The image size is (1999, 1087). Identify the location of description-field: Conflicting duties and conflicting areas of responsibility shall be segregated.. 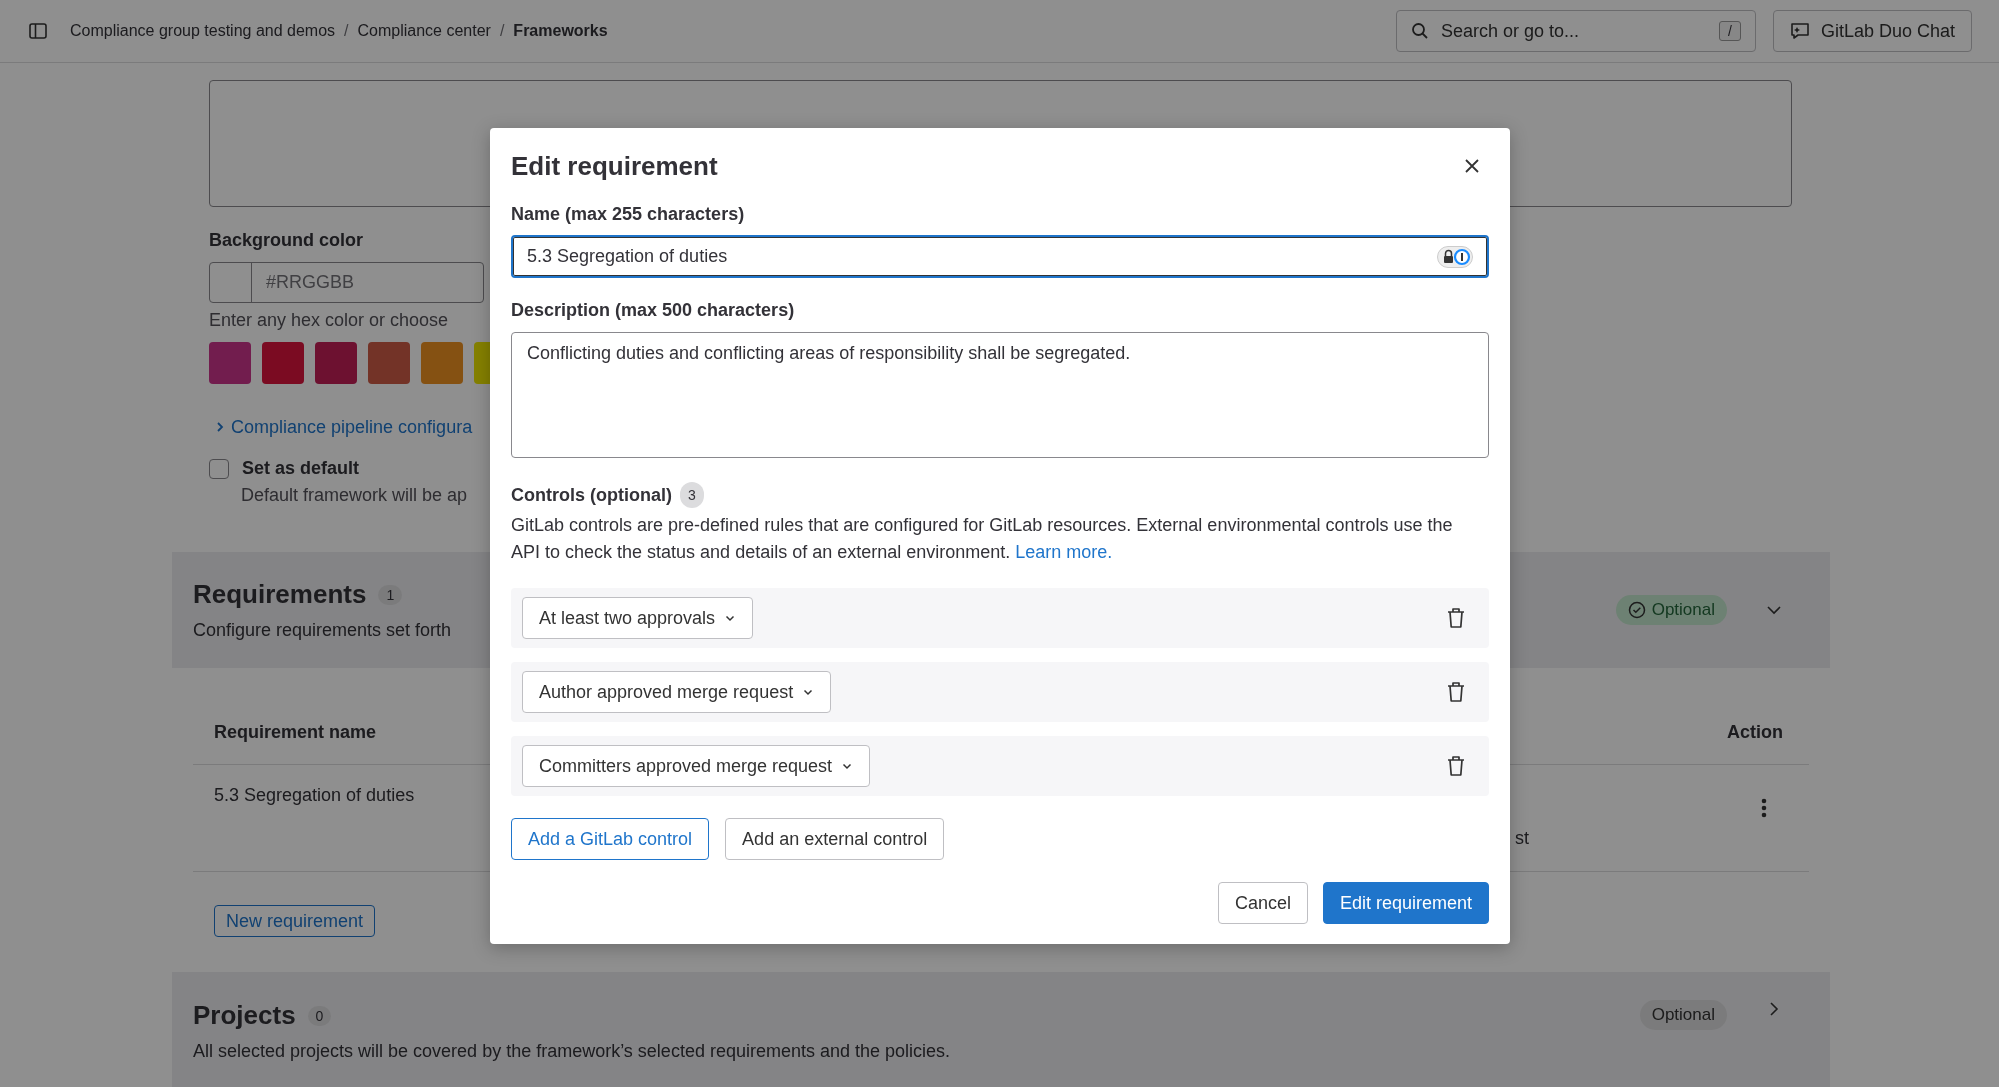
(1000, 395).